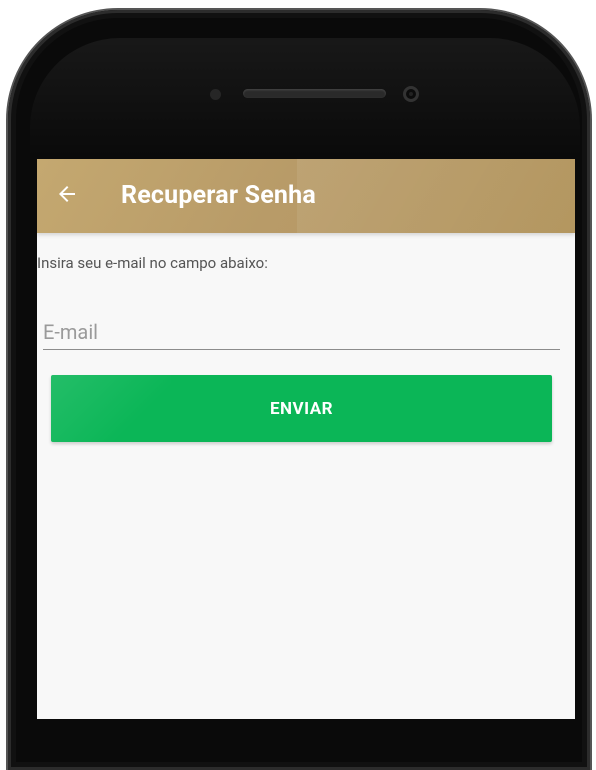 The height and width of the screenshot is (770, 596). Describe the element at coordinates (218, 195) in the screenshot. I see `page-title: Recuperar Senha` at that location.